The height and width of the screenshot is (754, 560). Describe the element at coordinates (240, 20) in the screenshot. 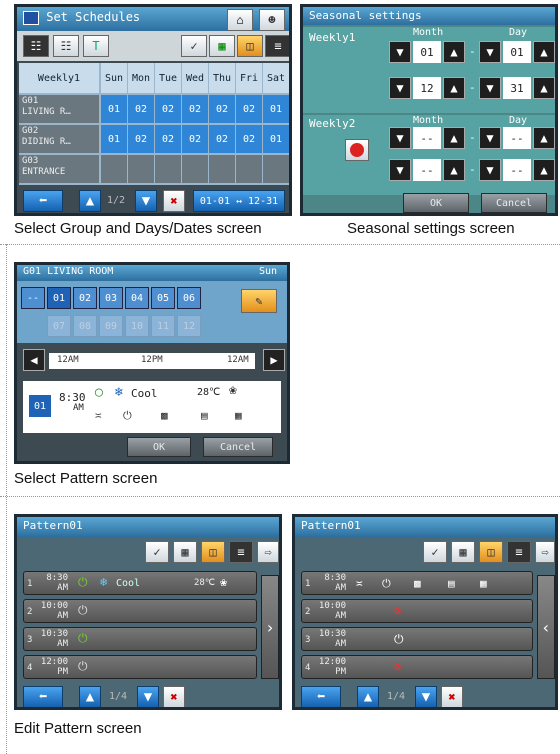

I see `home-icon: ⌂` at that location.